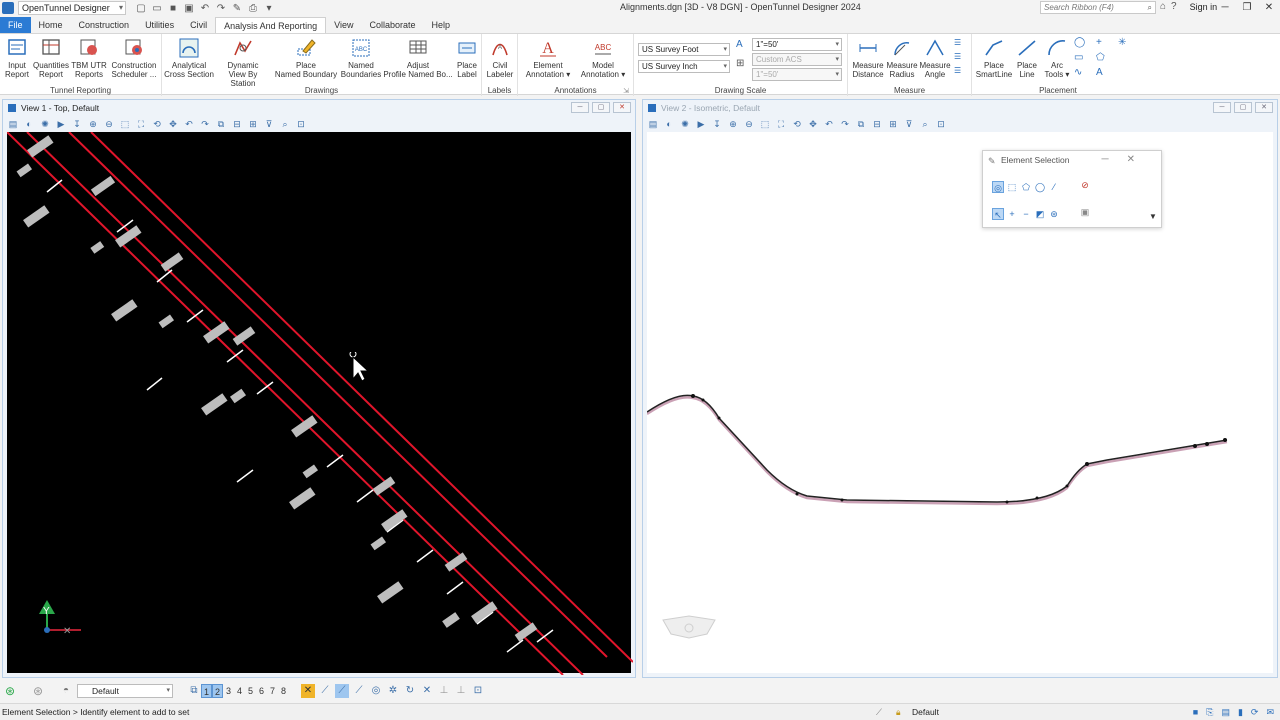 The image size is (1280, 720). Describe the element at coordinates (325, 691) in the screenshot. I see `snap-nearest-icon: ⟋` at that location.